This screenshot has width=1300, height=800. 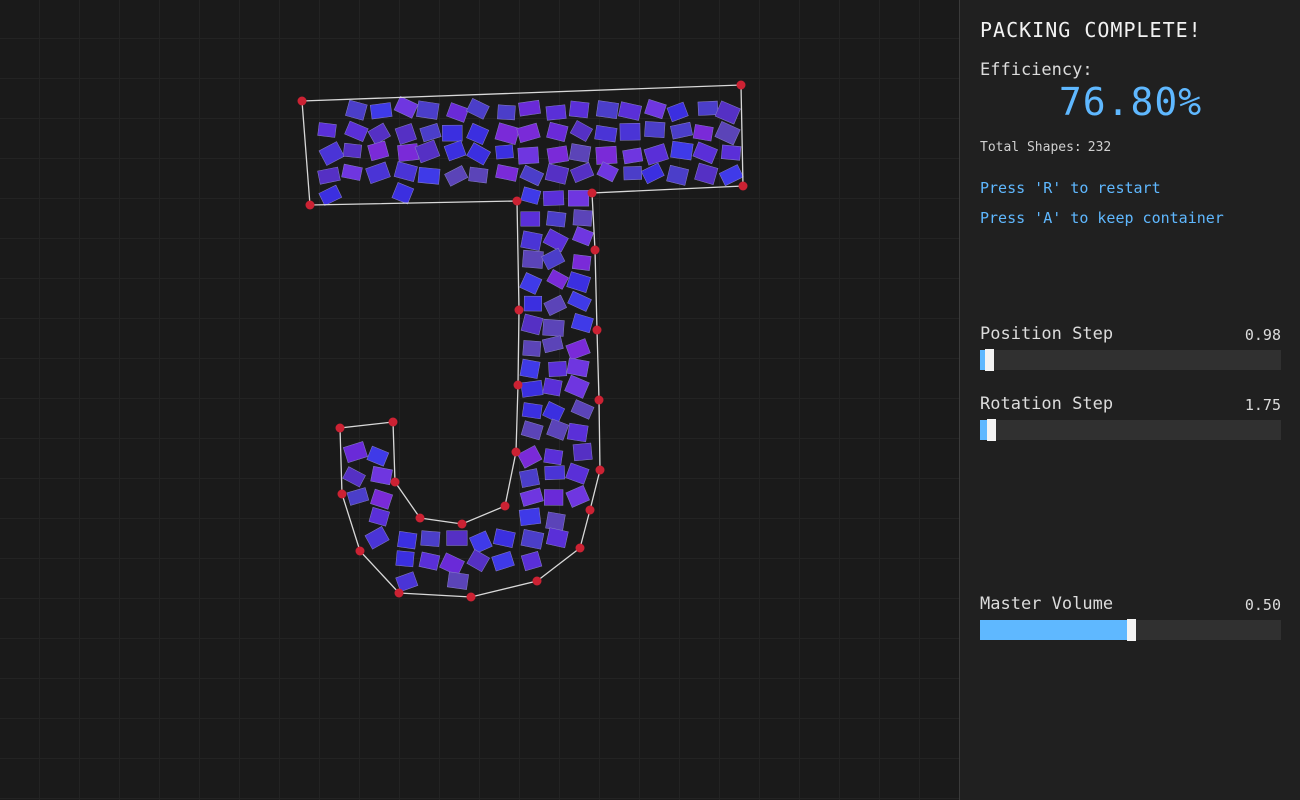 What do you see at coordinates (991, 430) in the screenshot?
I see `rotation-step-thumb` at bounding box center [991, 430].